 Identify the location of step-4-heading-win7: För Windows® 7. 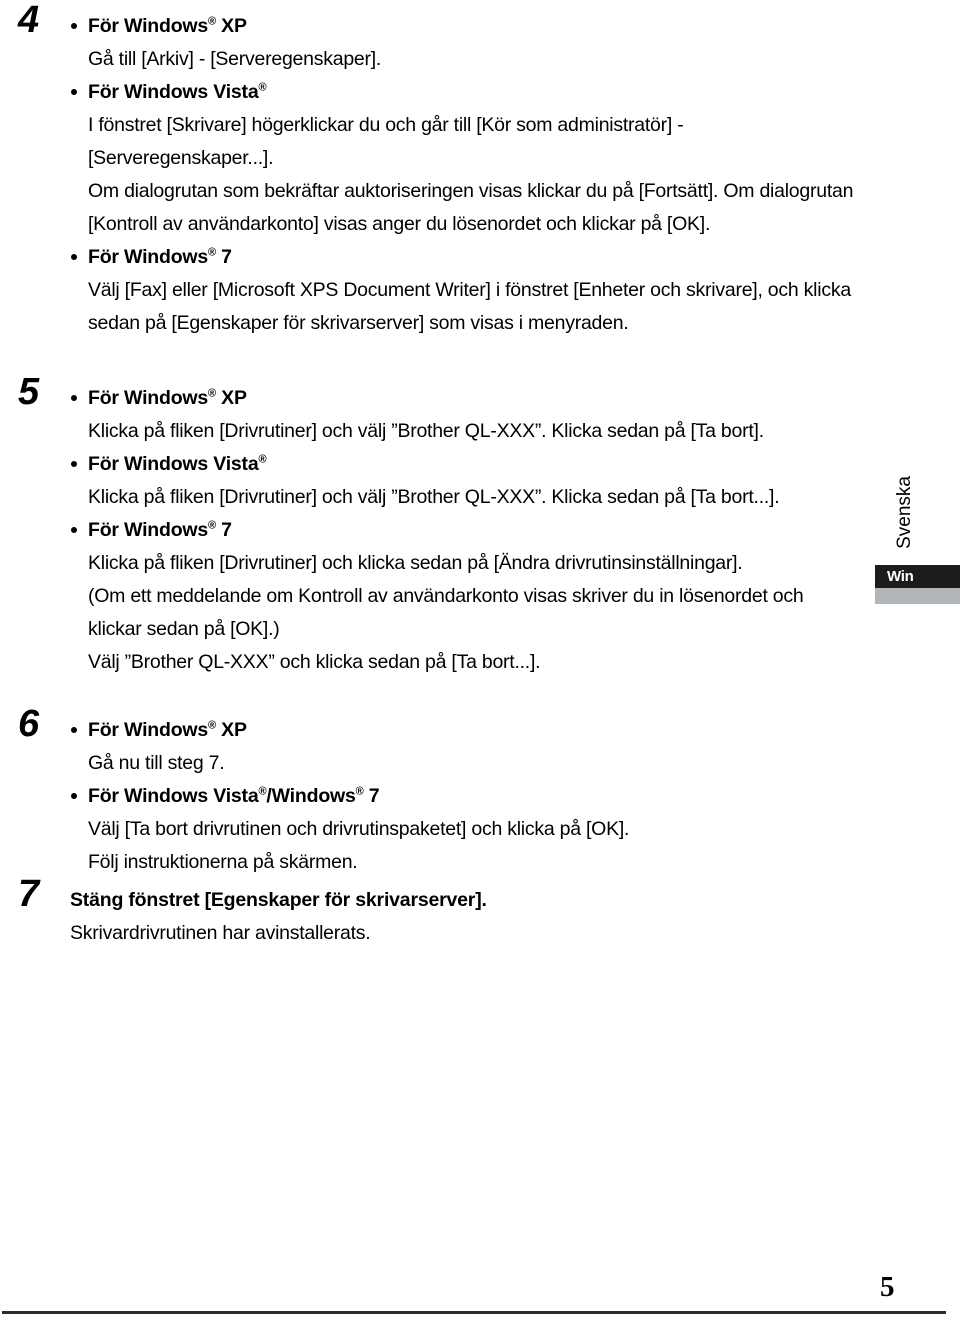
(510, 257).